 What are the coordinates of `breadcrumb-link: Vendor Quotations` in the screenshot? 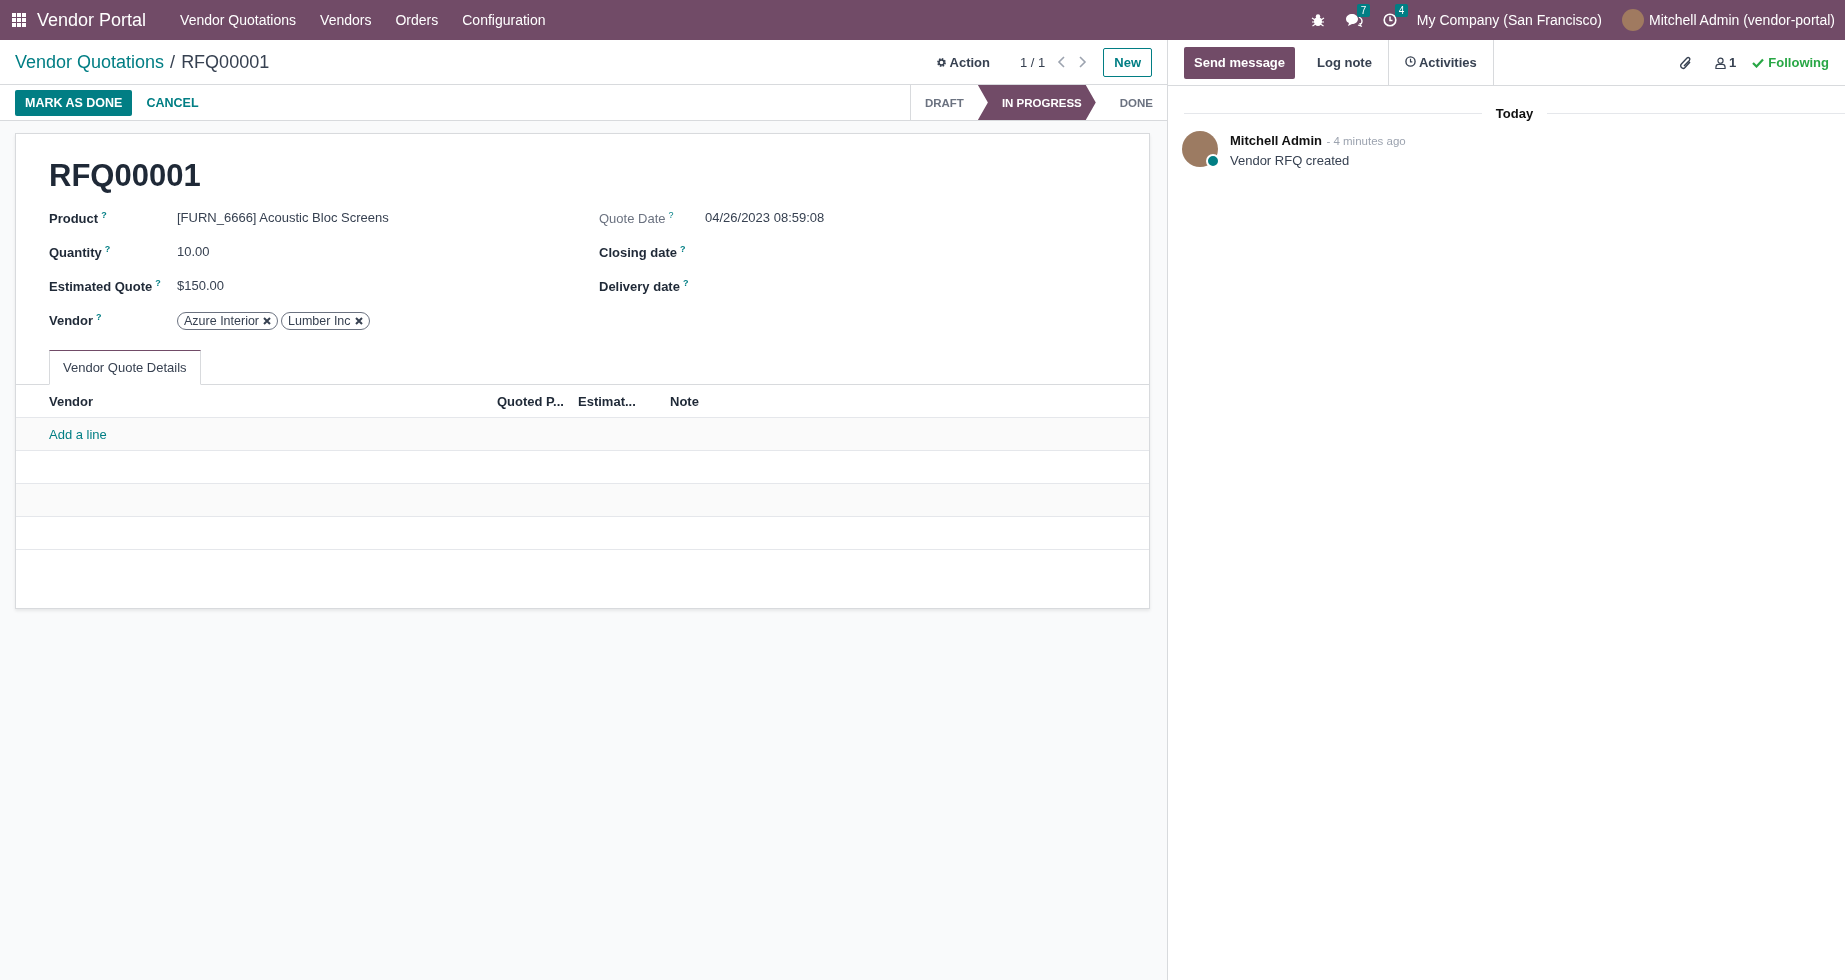 It's located at (90, 62).